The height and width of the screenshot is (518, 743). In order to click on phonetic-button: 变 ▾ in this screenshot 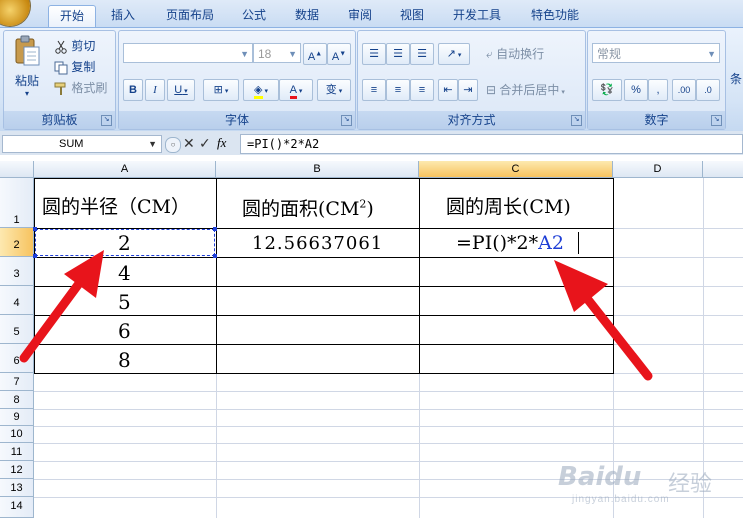, I will do `click(334, 90)`.